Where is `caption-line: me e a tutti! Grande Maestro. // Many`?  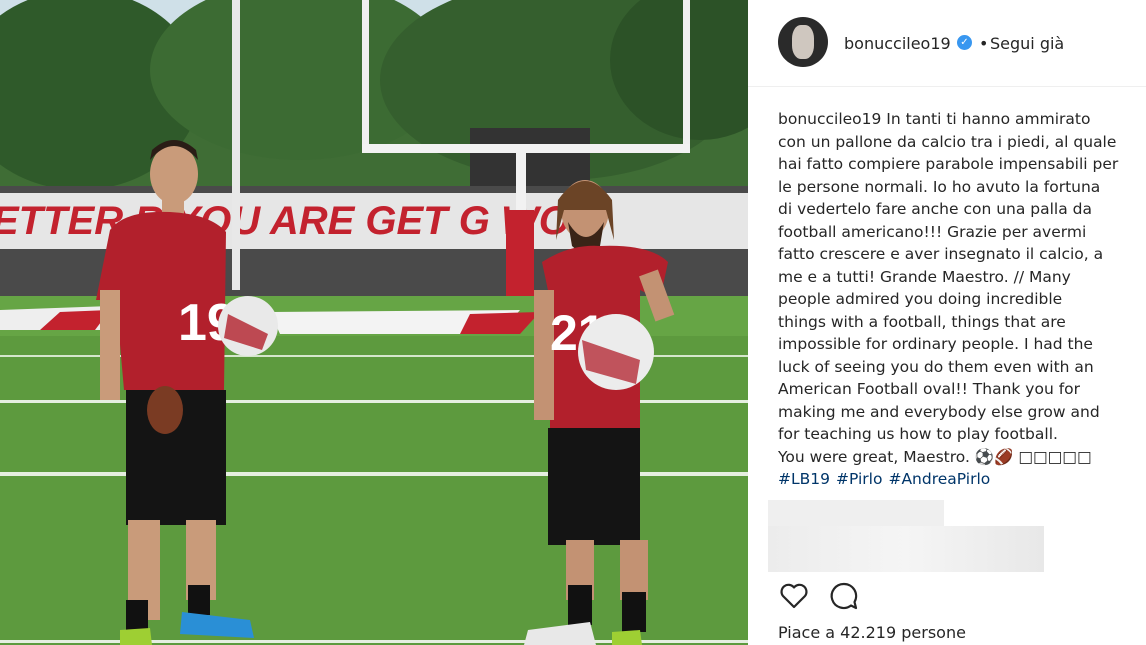 caption-line: me e a tutti! Grande Maestro. // Many is located at coordinates (924, 276).